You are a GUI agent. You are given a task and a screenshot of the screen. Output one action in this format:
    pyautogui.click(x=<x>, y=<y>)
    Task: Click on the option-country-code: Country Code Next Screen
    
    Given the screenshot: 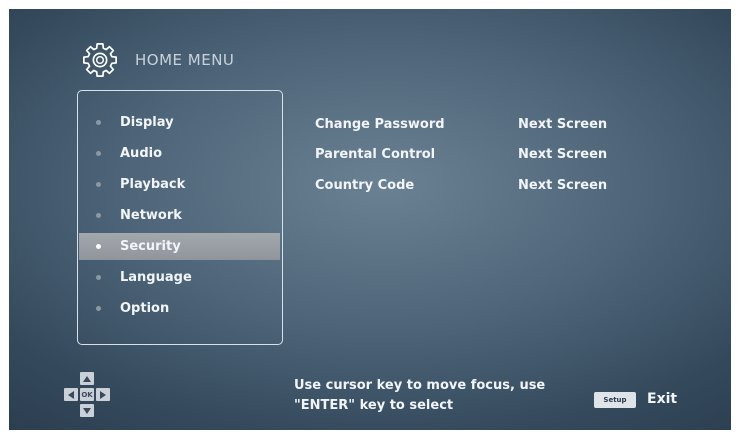 What is the action you would take?
    pyautogui.click(x=461, y=185)
    